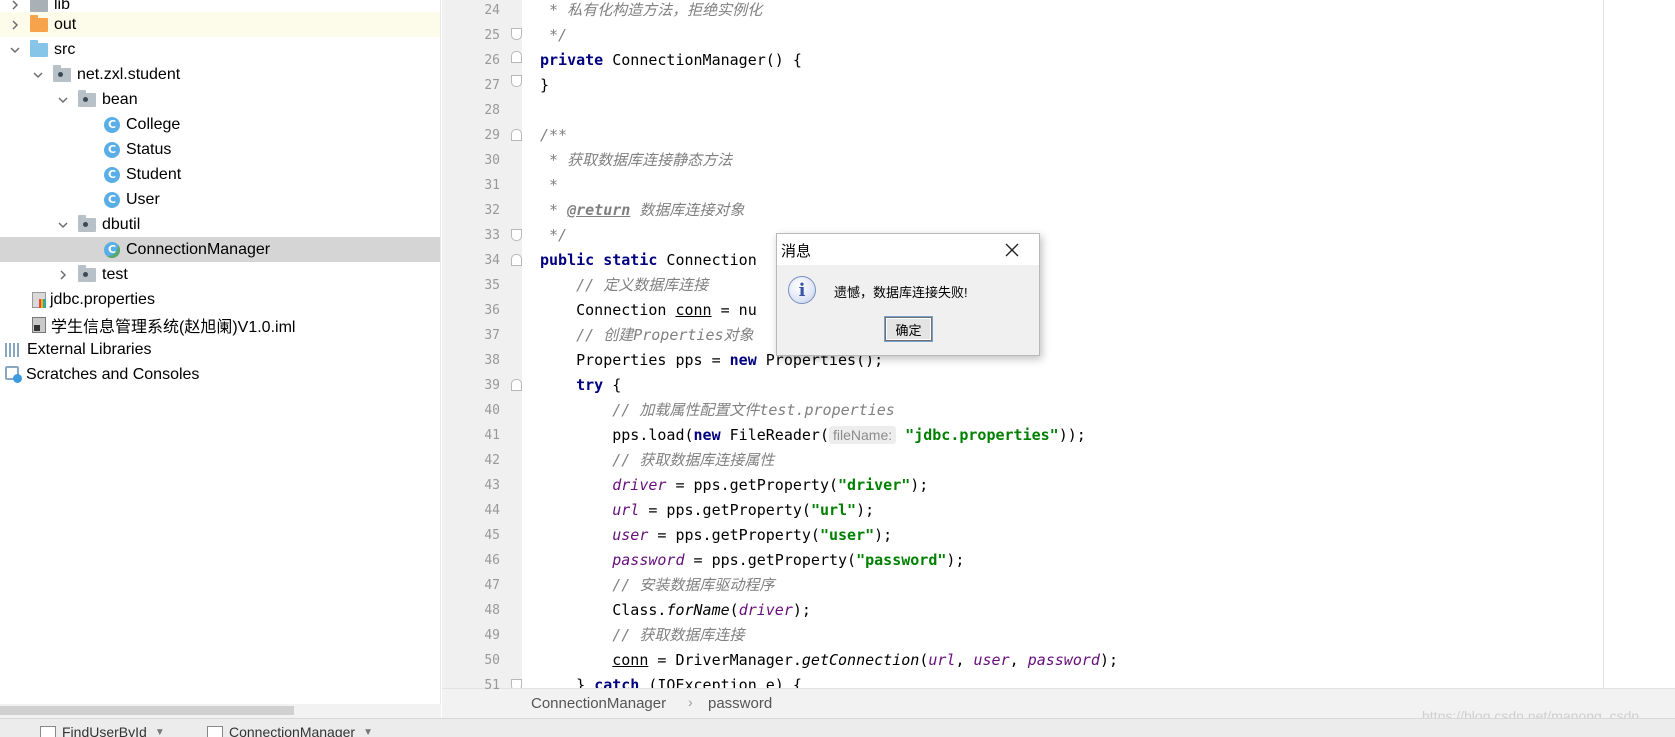  Describe the element at coordinates (642, 635) in the screenshot. I see `code-line: // 获取数据库连接` at that location.